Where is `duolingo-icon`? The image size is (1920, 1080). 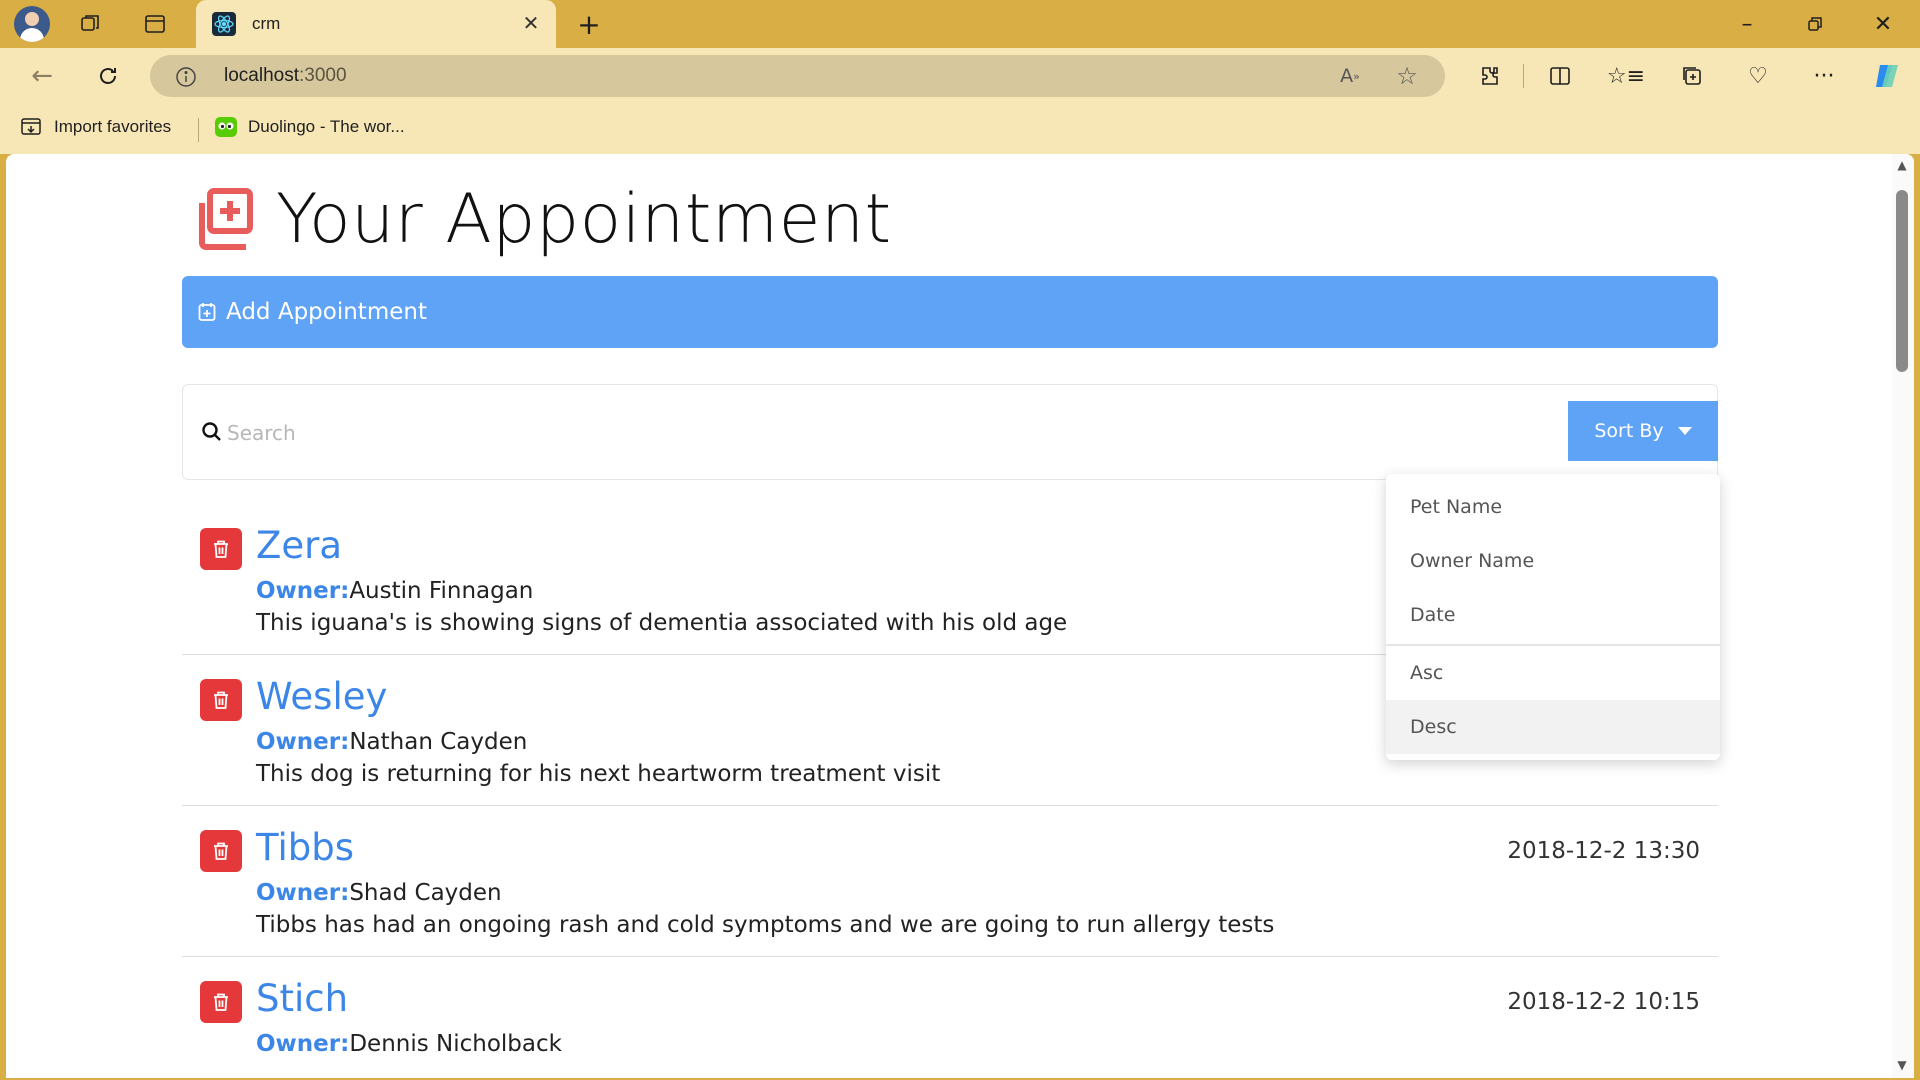 duolingo-icon is located at coordinates (226, 127).